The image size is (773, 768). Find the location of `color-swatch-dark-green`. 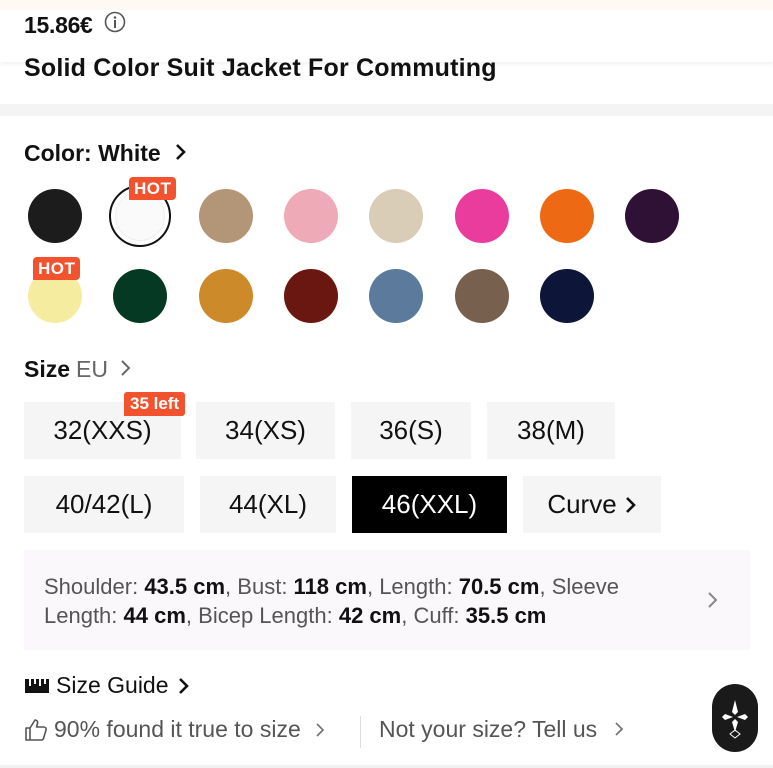

color-swatch-dark-green is located at coordinates (140, 296).